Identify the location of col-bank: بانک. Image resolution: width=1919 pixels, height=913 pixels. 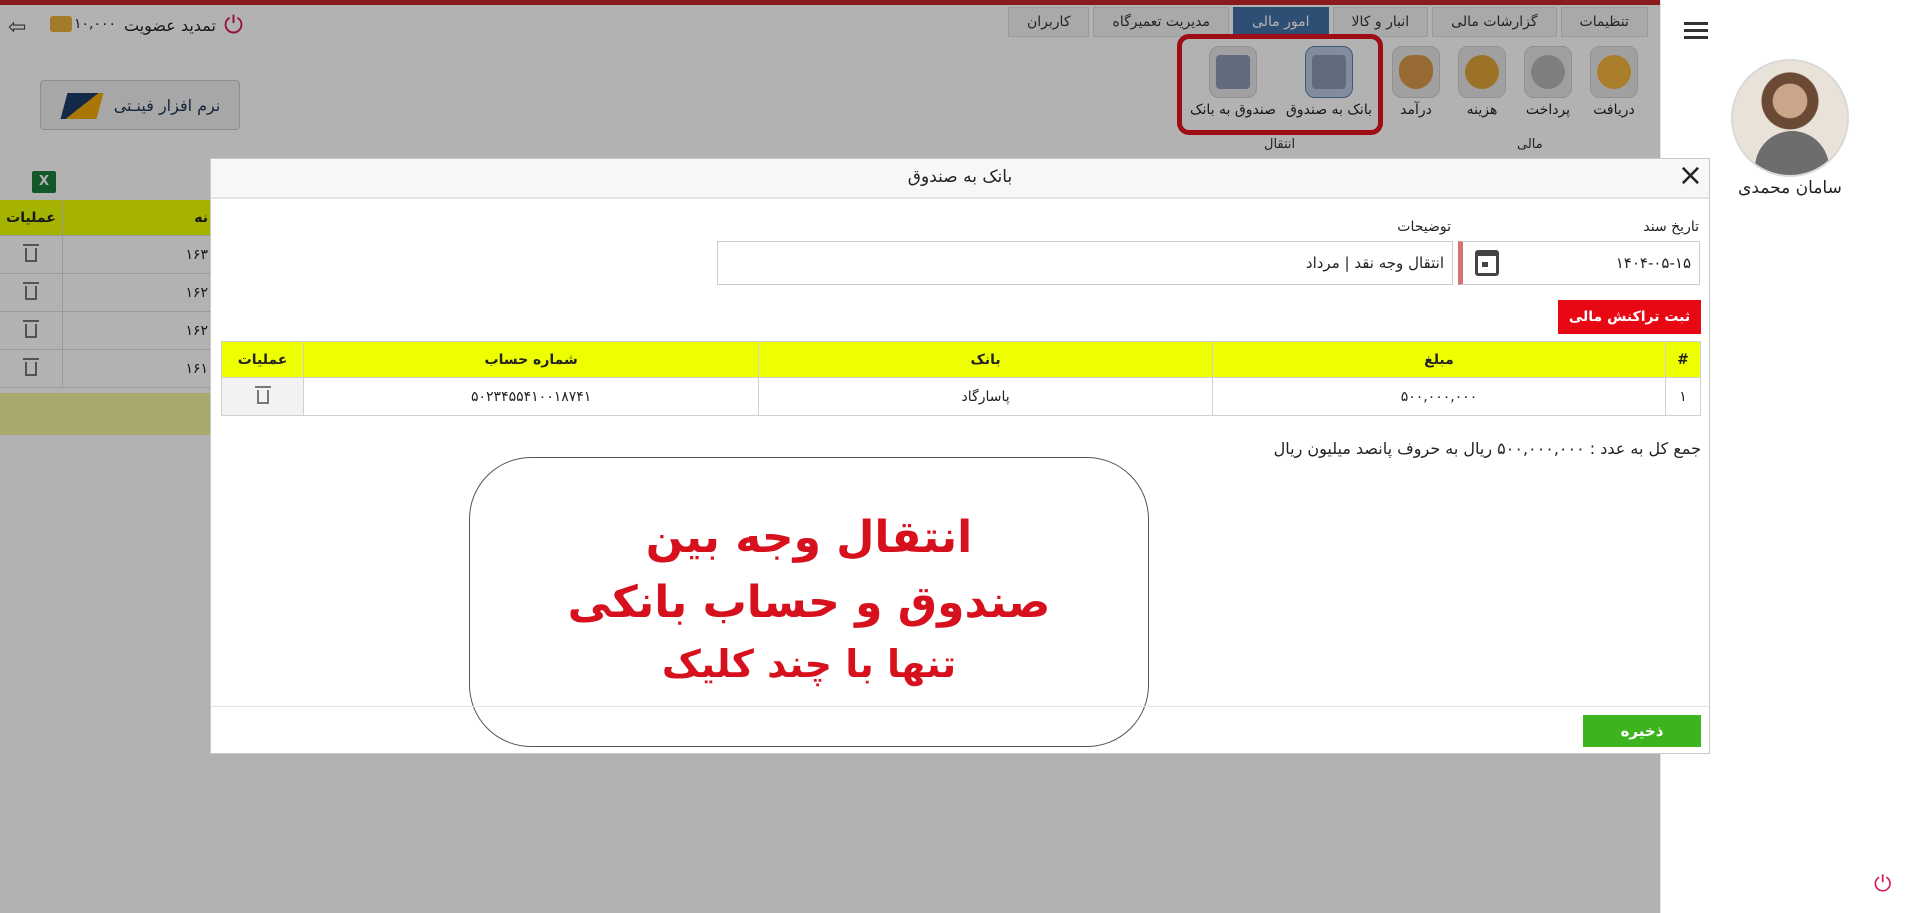
(986, 359).